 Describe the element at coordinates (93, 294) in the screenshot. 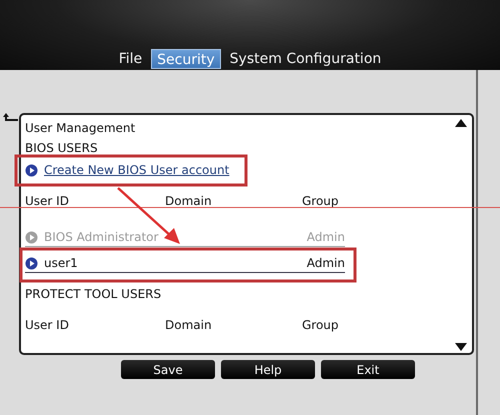

I see `section-heading: PROTECT TOOL USERS` at that location.